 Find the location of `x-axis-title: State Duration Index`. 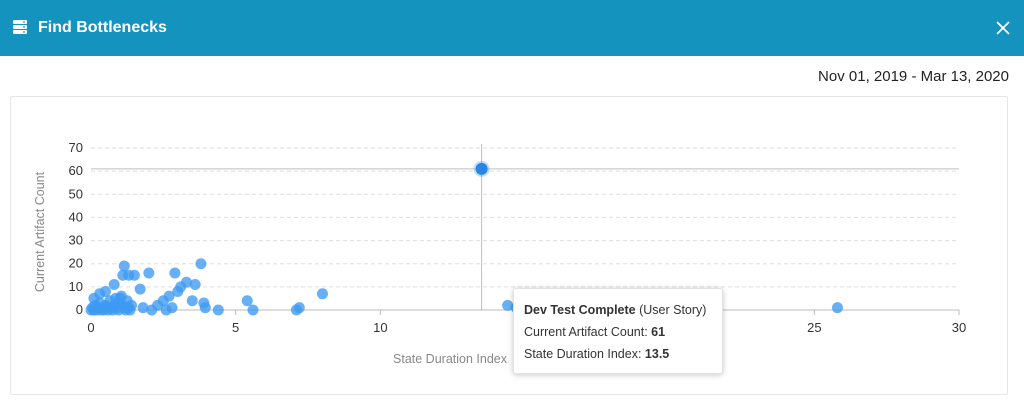

x-axis-title: State Duration Index is located at coordinates (450, 359).